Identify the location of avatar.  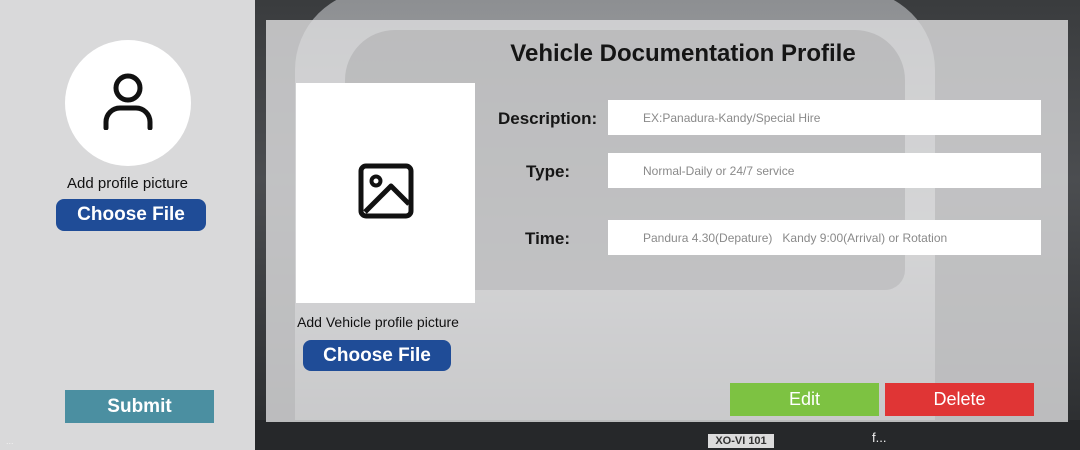
(128, 103).